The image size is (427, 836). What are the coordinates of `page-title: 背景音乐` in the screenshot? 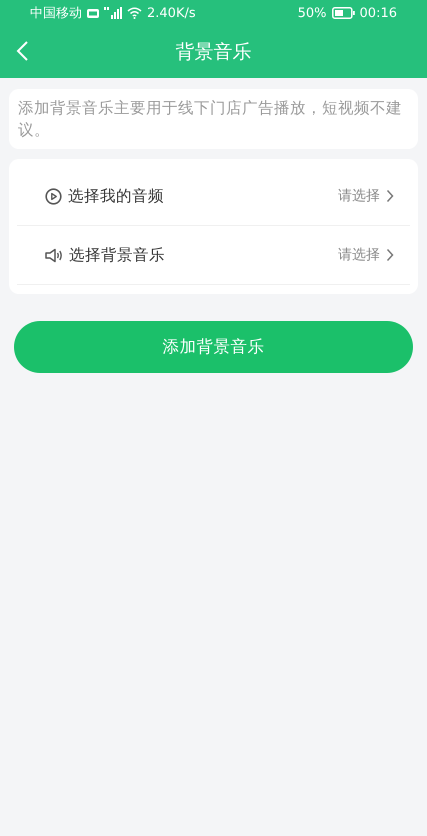 It's located at (214, 52).